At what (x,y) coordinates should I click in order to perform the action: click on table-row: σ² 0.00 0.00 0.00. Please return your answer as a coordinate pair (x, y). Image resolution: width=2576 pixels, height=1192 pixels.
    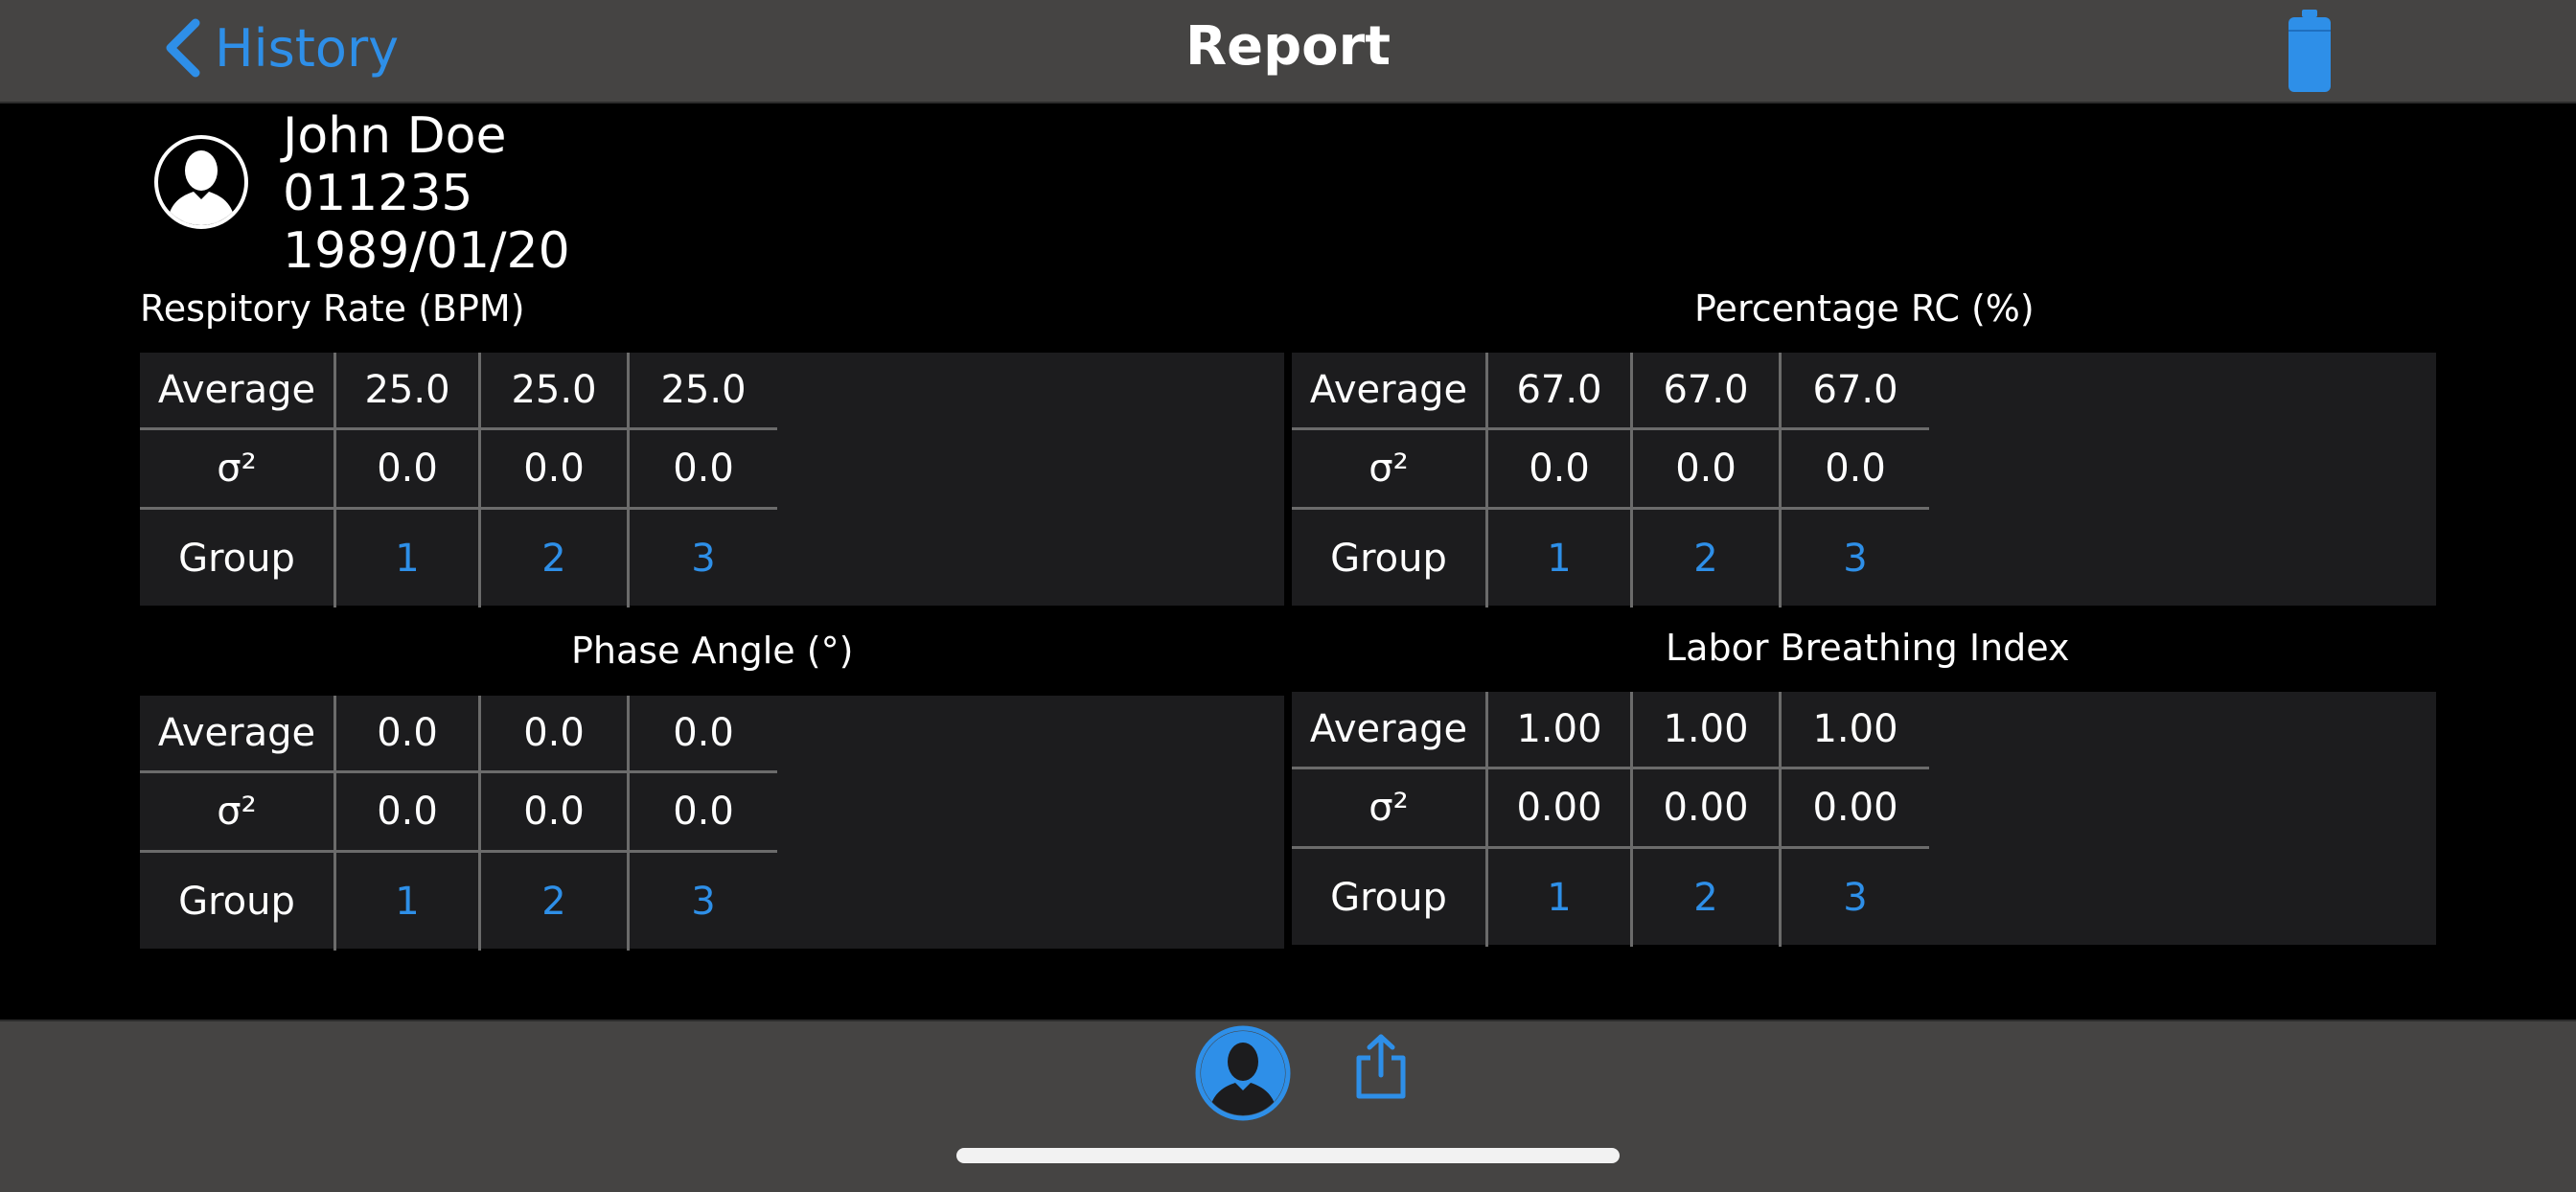
    Looking at the image, I should click on (1610, 808).